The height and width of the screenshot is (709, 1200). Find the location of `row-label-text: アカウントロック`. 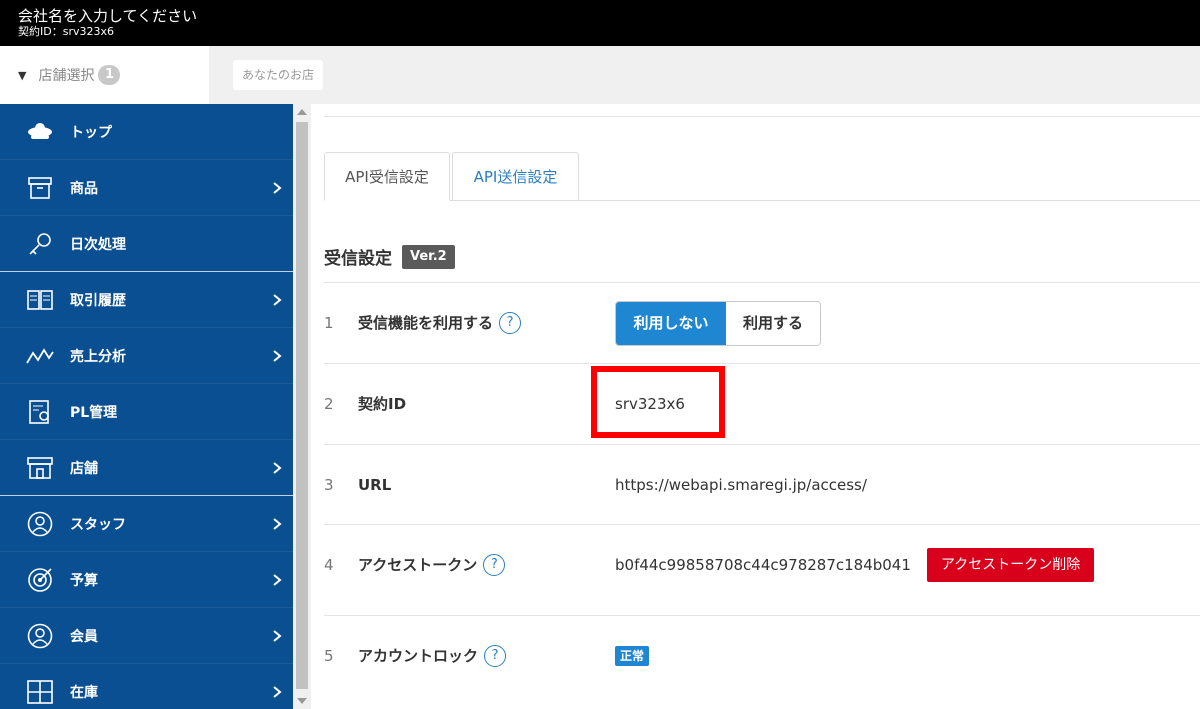

row-label-text: アカウントロック is located at coordinates (418, 656).